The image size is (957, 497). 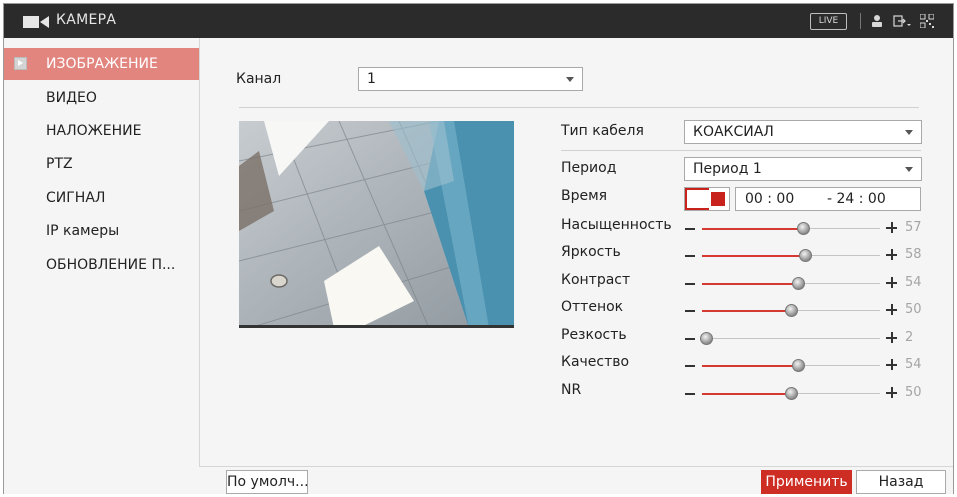 I want to click on slider: 2, so click(x=803, y=338).